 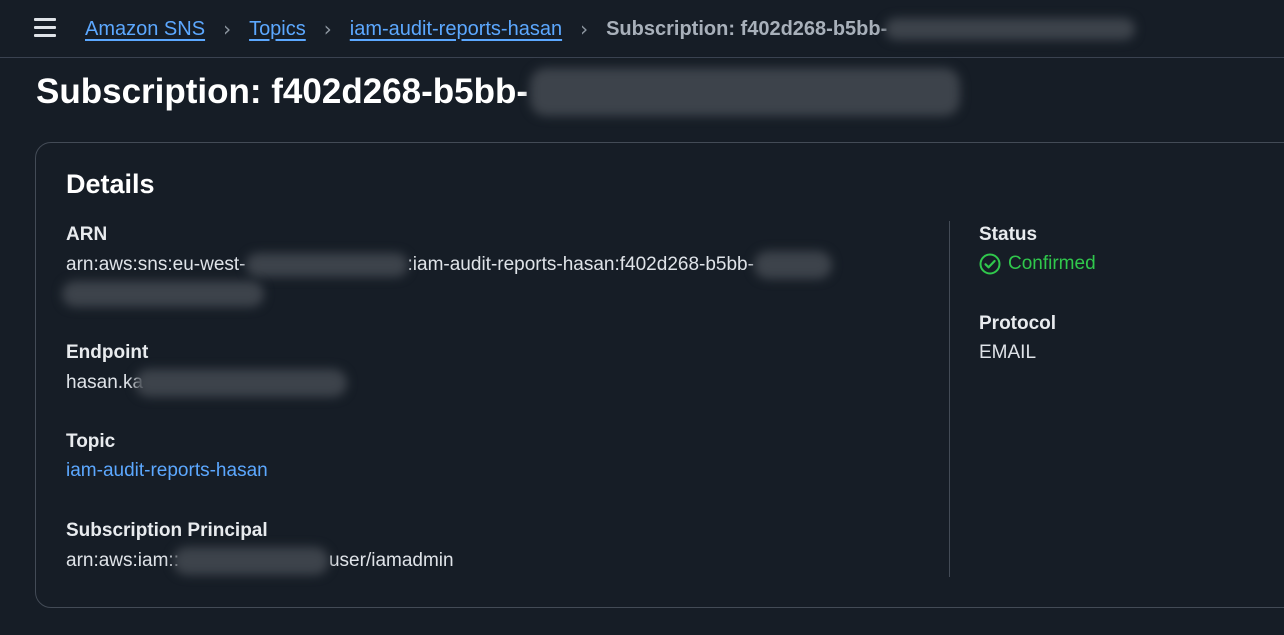 What do you see at coordinates (110, 184) in the screenshot?
I see `details-heading: Details` at bounding box center [110, 184].